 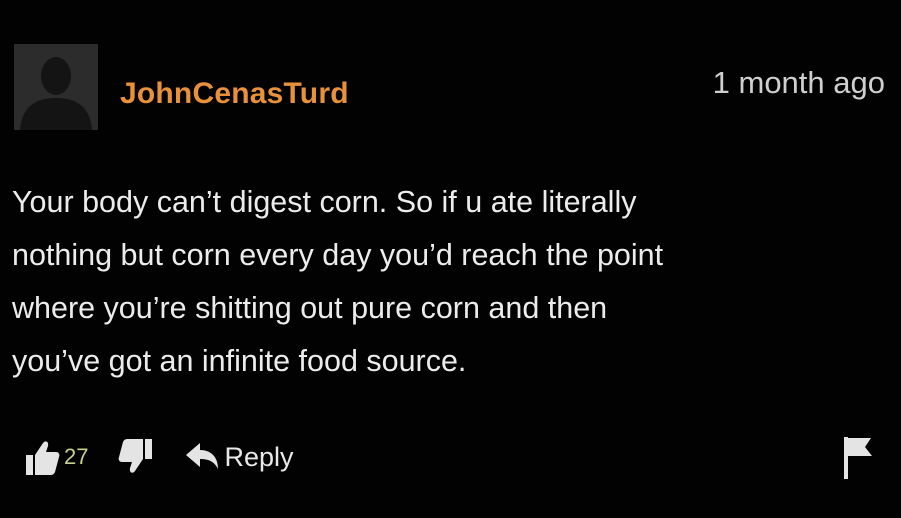 I want to click on user-silhouette-icon, so click(x=56, y=87).